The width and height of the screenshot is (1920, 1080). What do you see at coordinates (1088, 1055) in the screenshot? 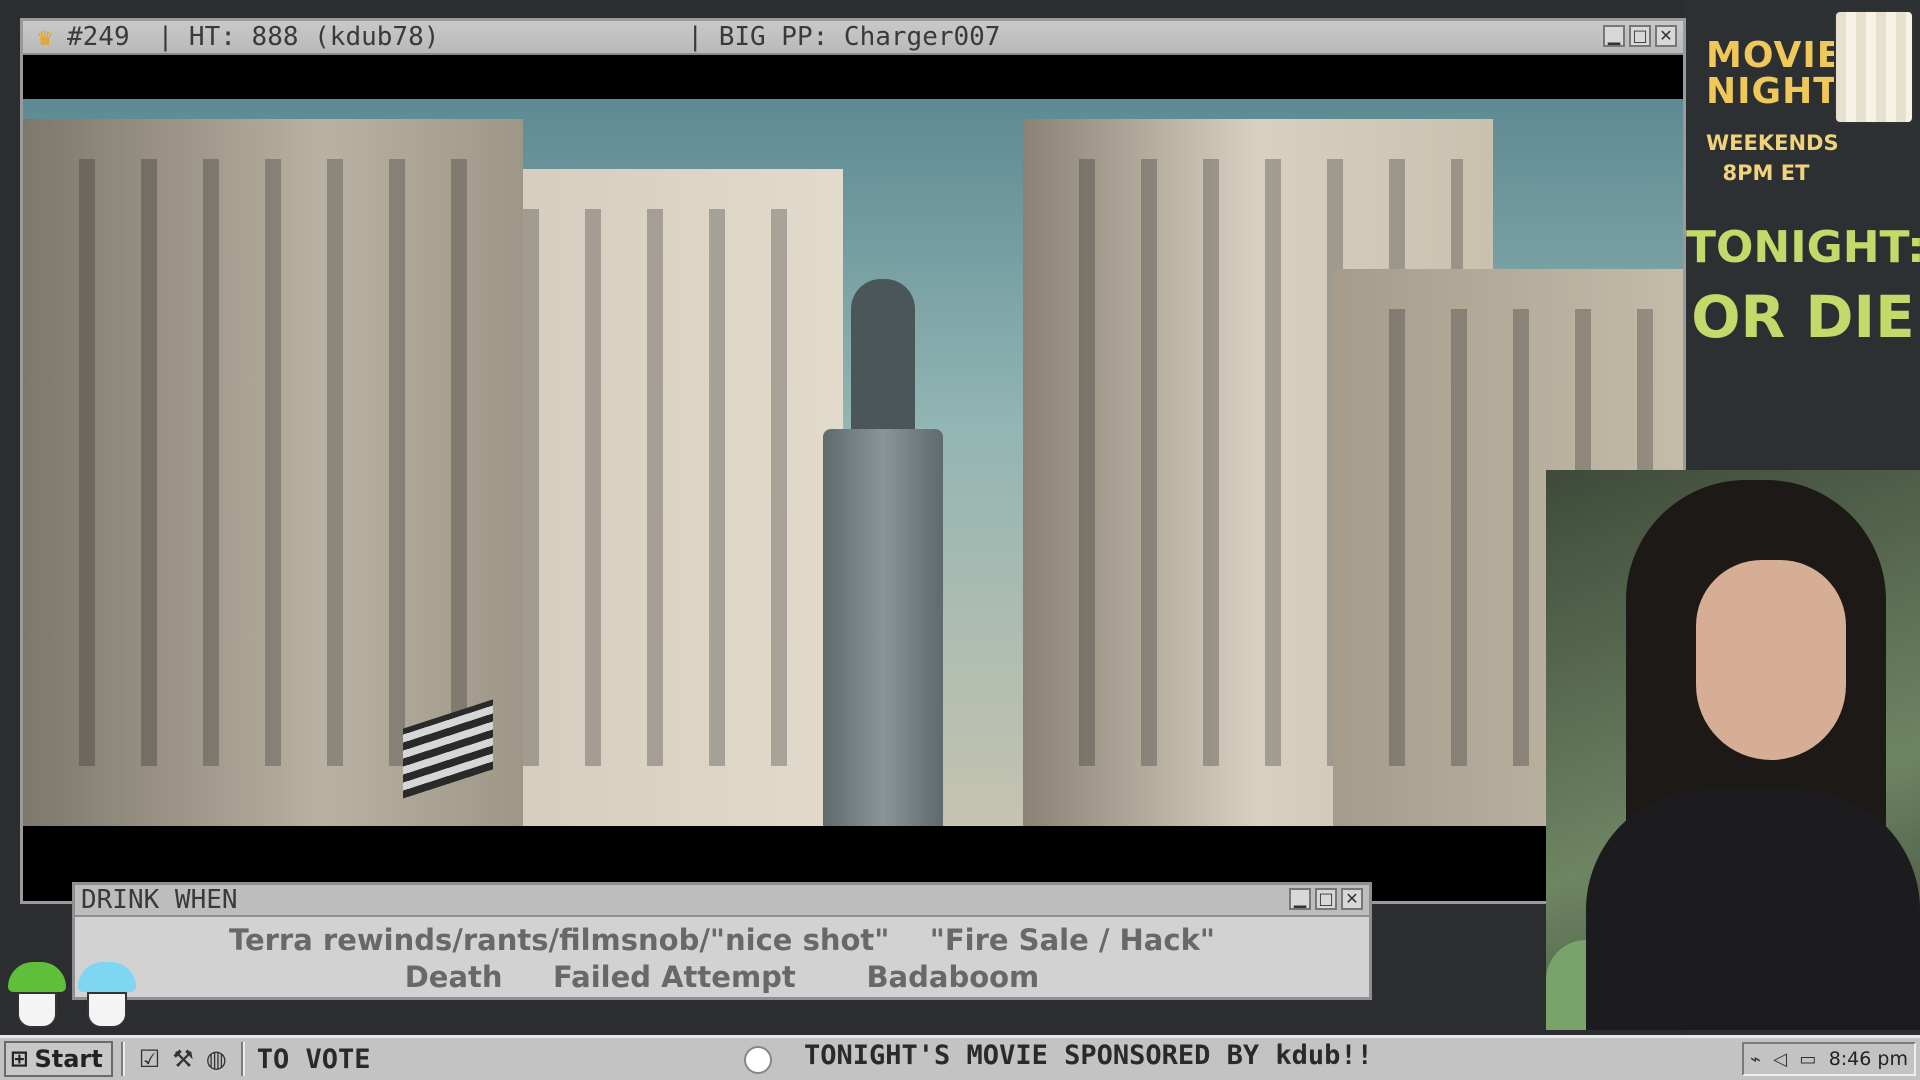
I see `sponsor-ticker: TONIGHT'S MOVIE SPONSORED BY kdub!!` at bounding box center [1088, 1055].